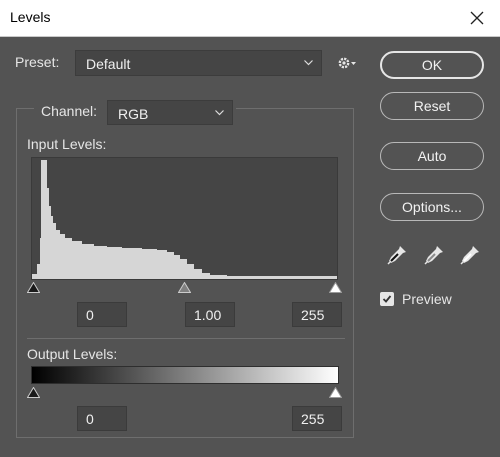  I want to click on input-white-field: 255, so click(317, 314).